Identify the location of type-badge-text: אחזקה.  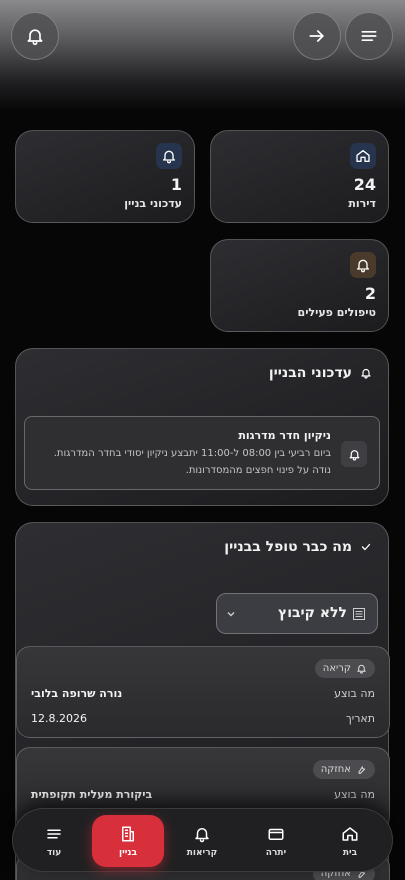
(335, 769).